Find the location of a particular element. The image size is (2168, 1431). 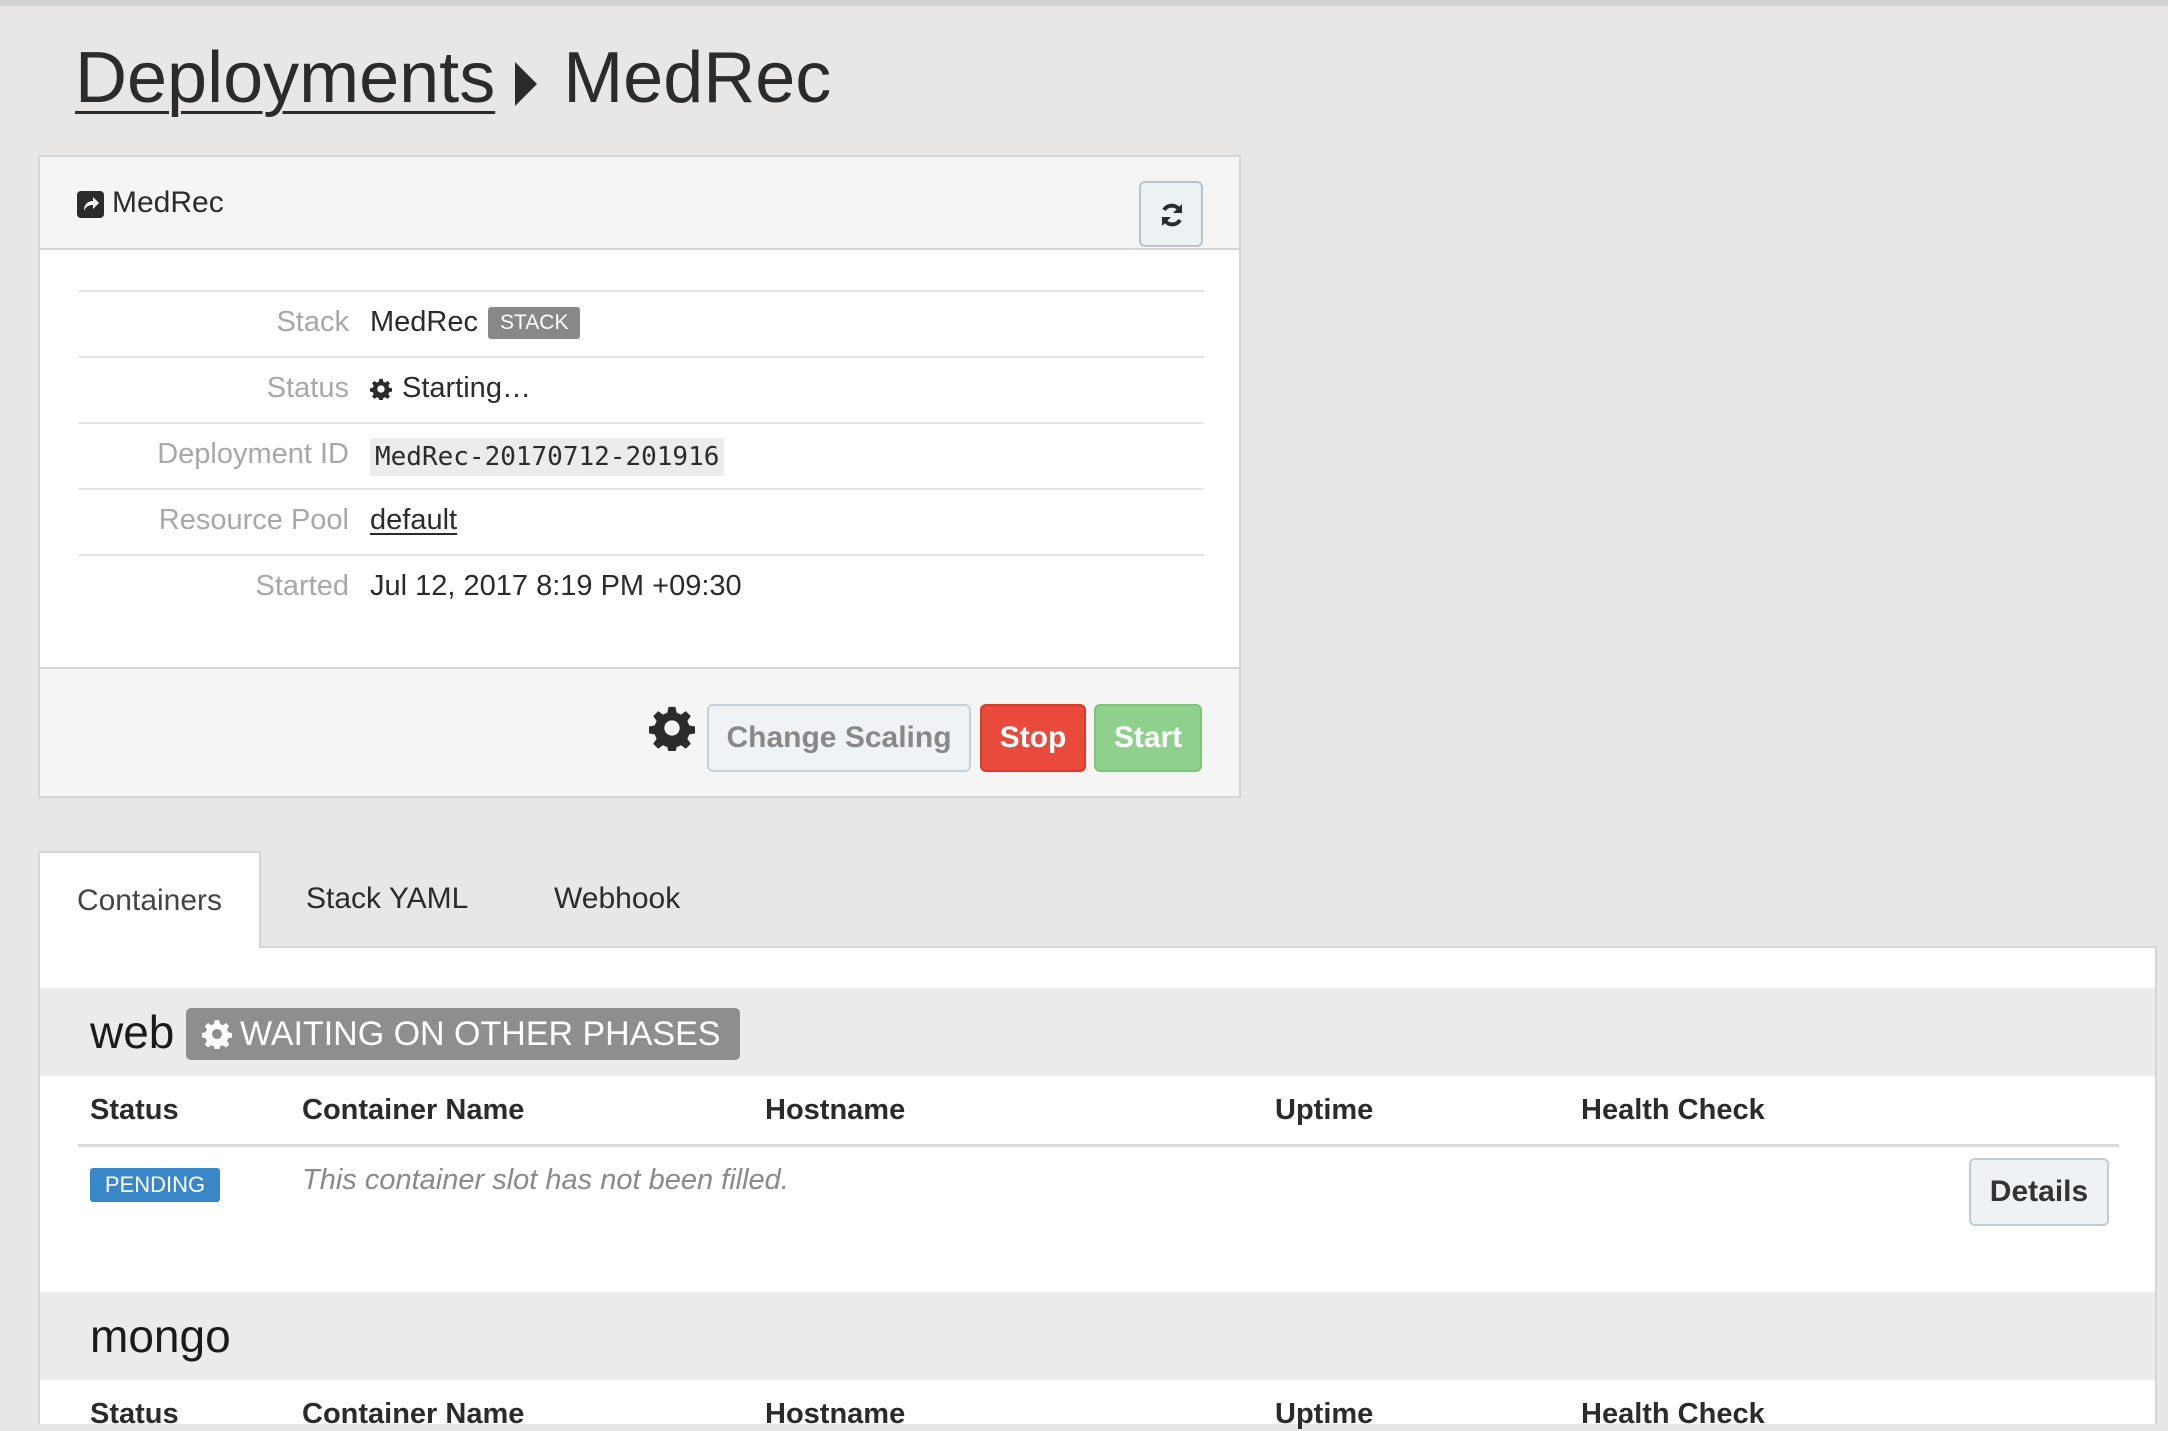

panel-footer: Change Scaling Stop Start is located at coordinates (639, 731).